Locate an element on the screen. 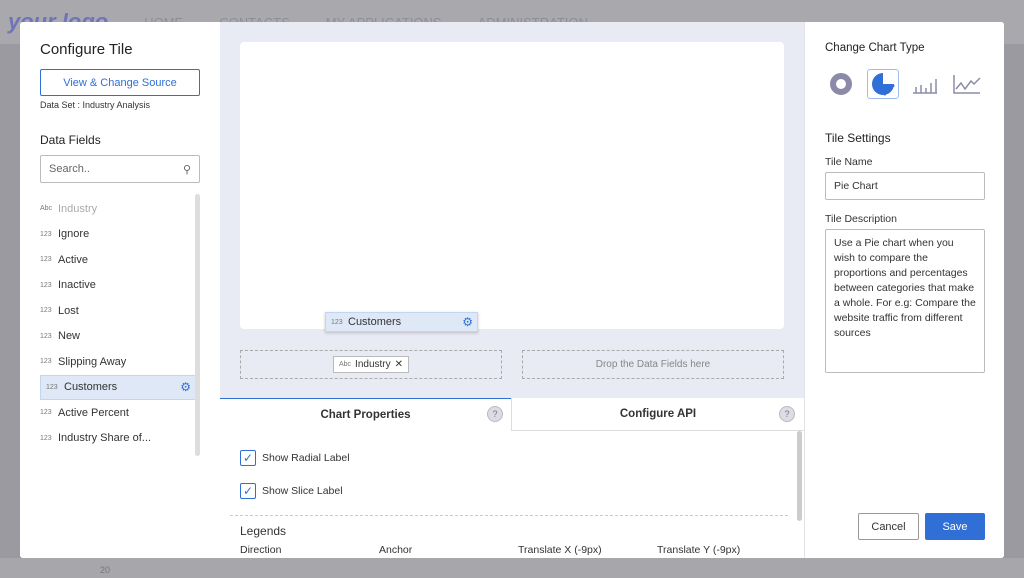 Image resolution: width=1024 pixels, height=578 pixels. legend-translate-y-label: Translate Y (-9px) is located at coordinates (699, 550).